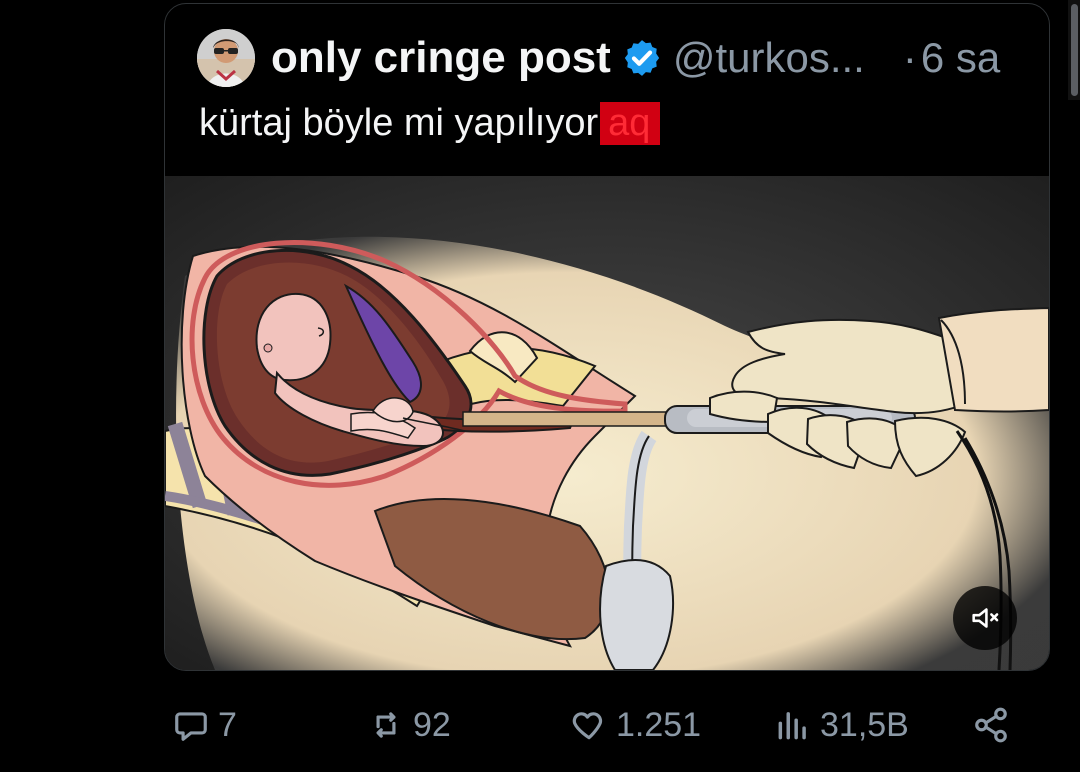  Describe the element at coordinates (399, 123) in the screenshot. I see `tweet-text-main: kürtaj böyle mi yapılıyor` at that location.